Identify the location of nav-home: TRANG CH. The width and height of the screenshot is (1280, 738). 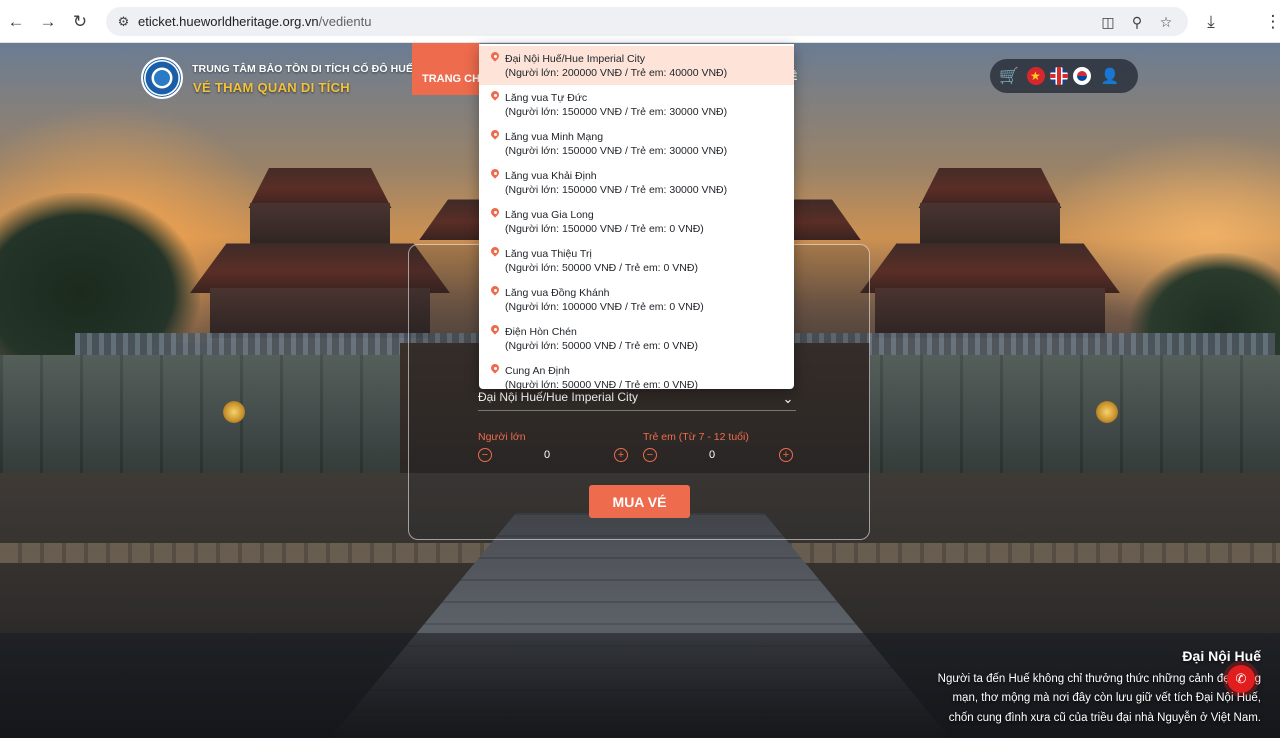
(446, 69).